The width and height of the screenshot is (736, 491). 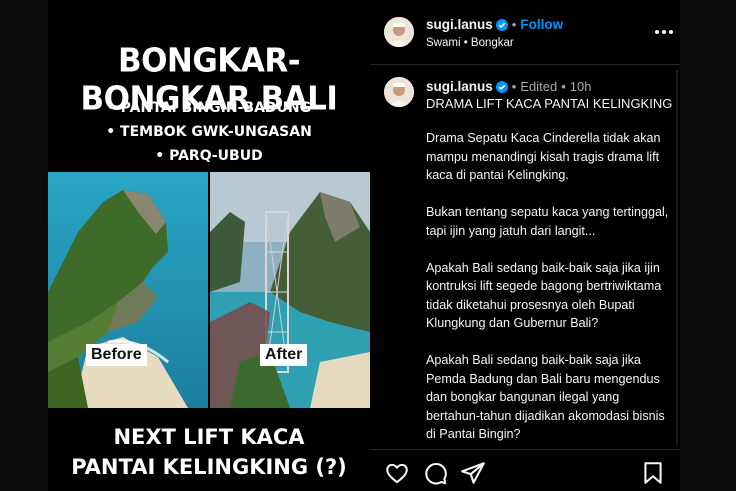 I want to click on after-photo: After, so click(x=290, y=290).